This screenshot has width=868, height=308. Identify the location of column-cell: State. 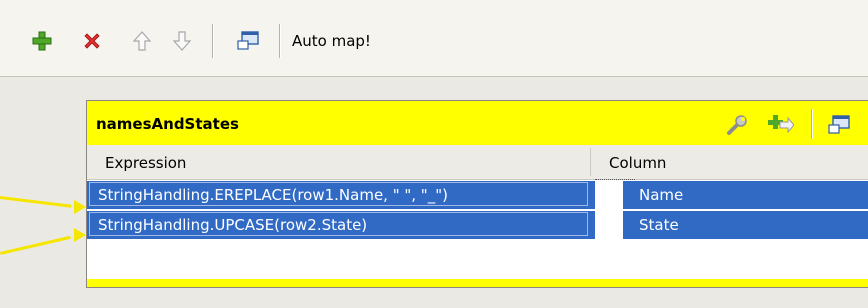
(659, 225).